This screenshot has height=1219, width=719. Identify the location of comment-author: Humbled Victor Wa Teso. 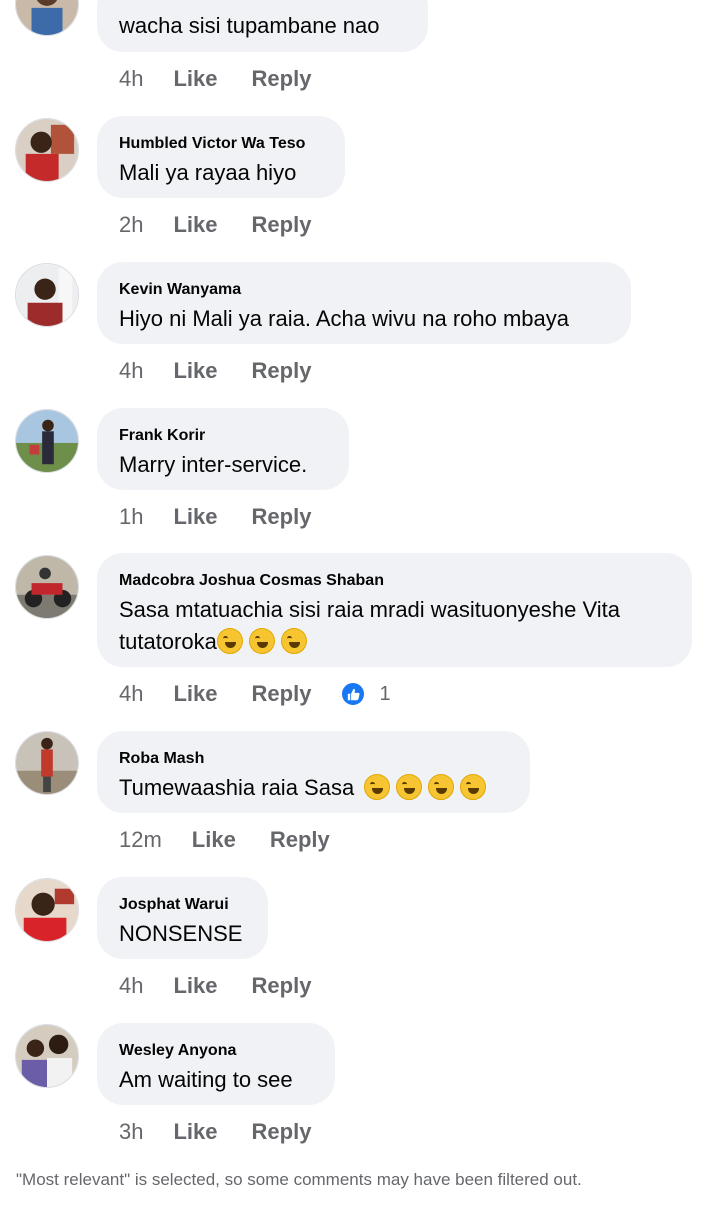
(221, 144).